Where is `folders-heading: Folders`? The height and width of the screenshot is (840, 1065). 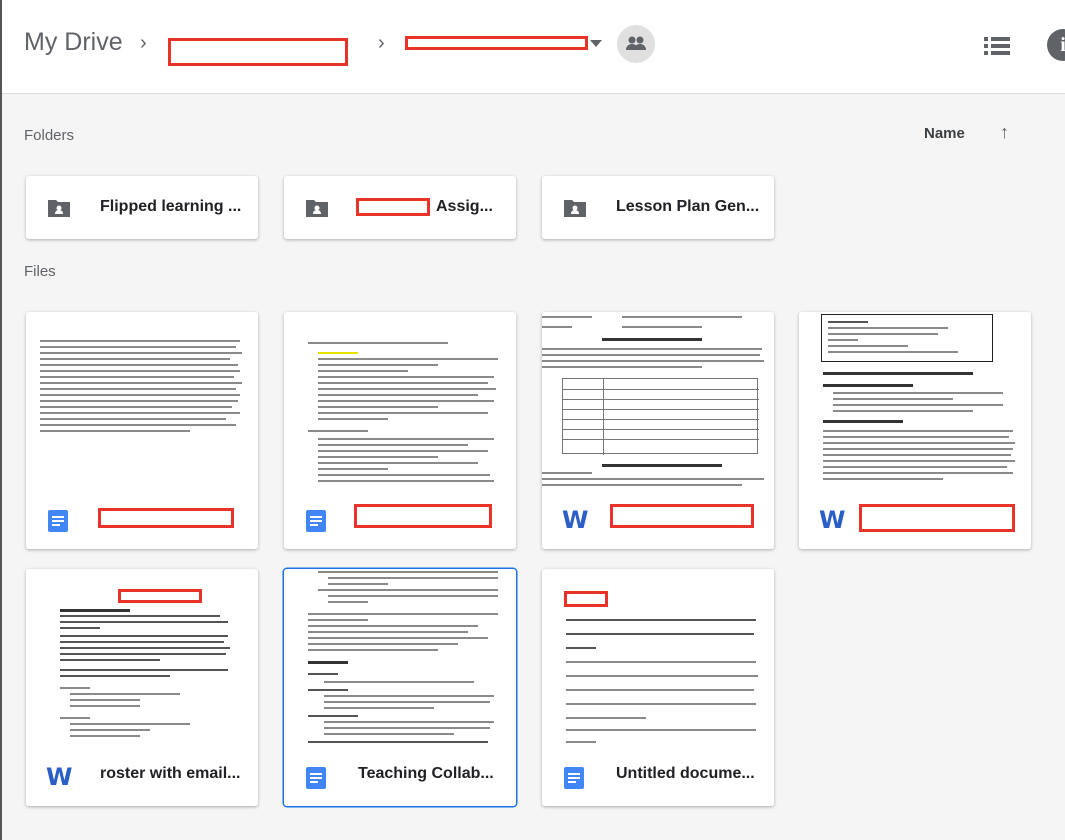
folders-heading: Folders is located at coordinates (49, 135).